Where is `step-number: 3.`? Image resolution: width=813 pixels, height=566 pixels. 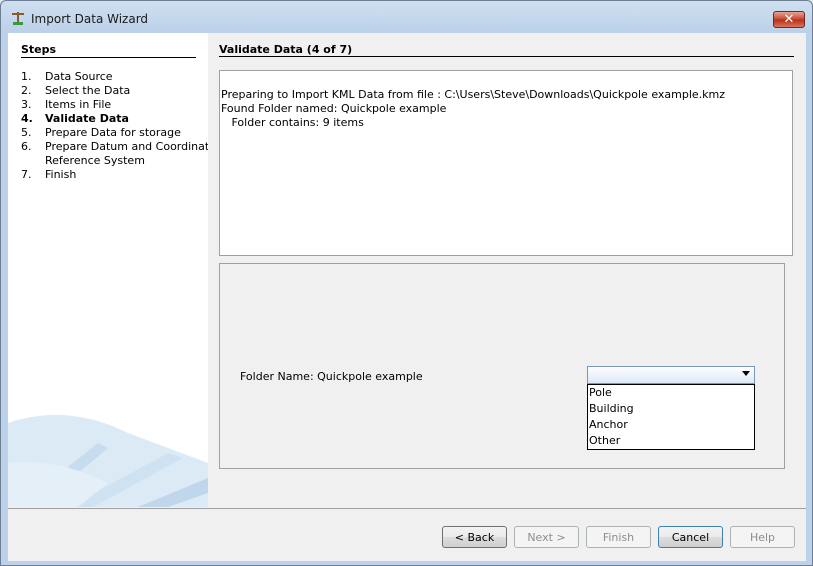 step-number: 3. is located at coordinates (26, 104).